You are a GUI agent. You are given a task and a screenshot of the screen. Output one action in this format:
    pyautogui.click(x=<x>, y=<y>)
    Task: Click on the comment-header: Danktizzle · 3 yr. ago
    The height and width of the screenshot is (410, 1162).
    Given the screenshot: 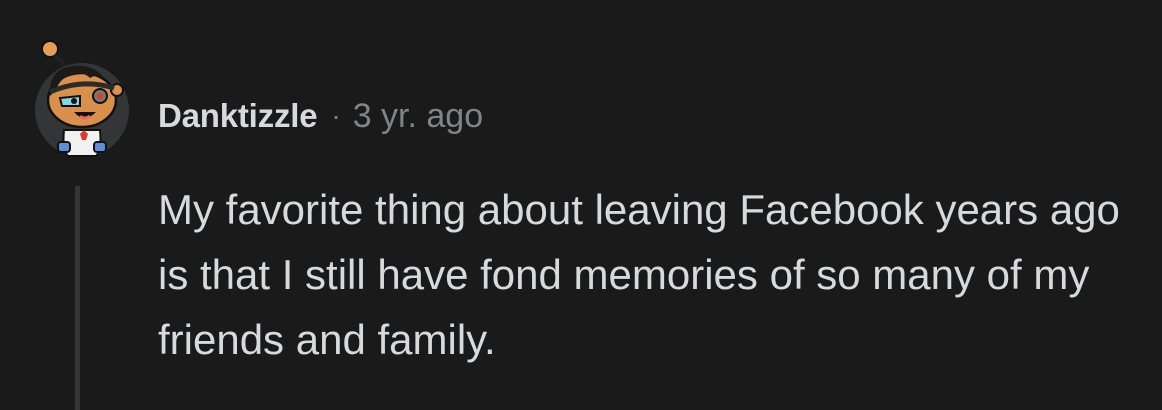 What is the action you would take?
    pyautogui.click(x=320, y=116)
    